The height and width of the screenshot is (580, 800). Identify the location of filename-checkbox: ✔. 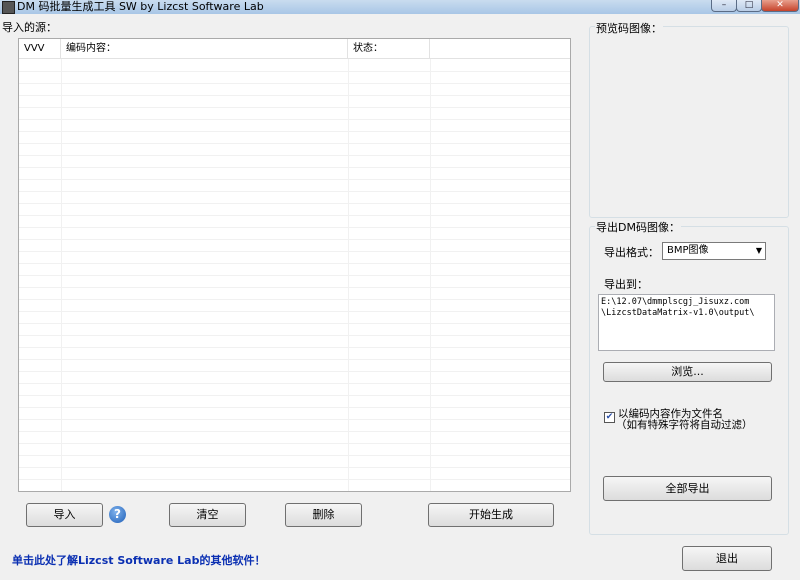
(609, 417).